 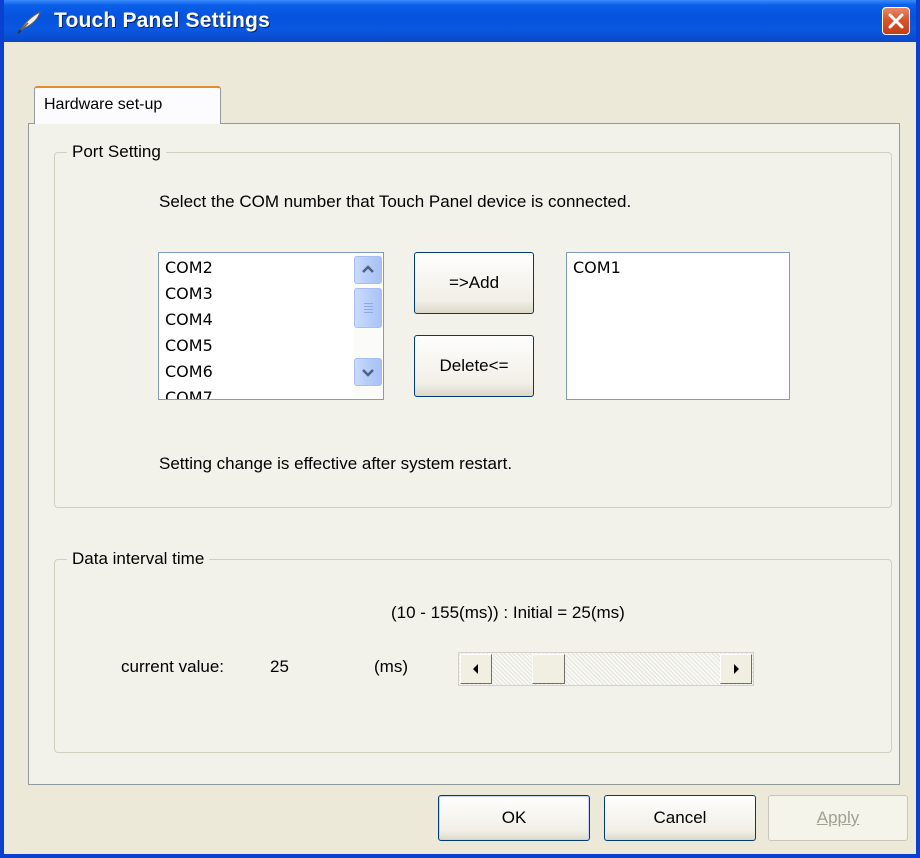 What do you see at coordinates (189, 392) in the screenshot?
I see `list-item: COM7` at bounding box center [189, 392].